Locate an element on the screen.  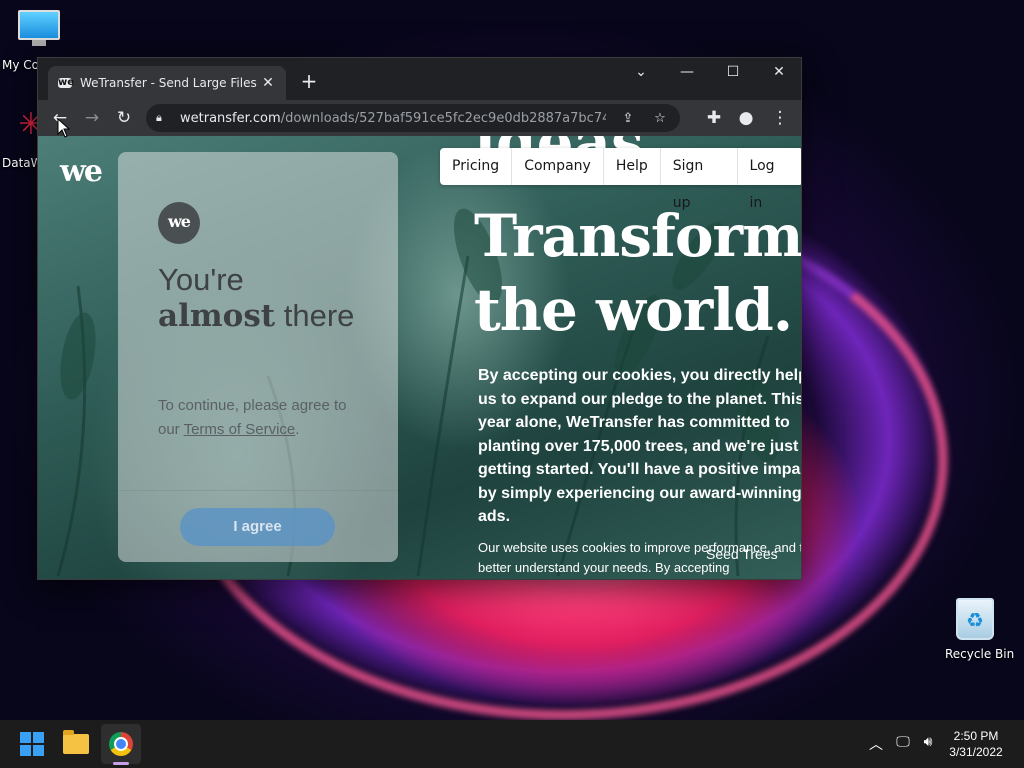
modal-logo-icon: we is located at coordinates (179, 223).